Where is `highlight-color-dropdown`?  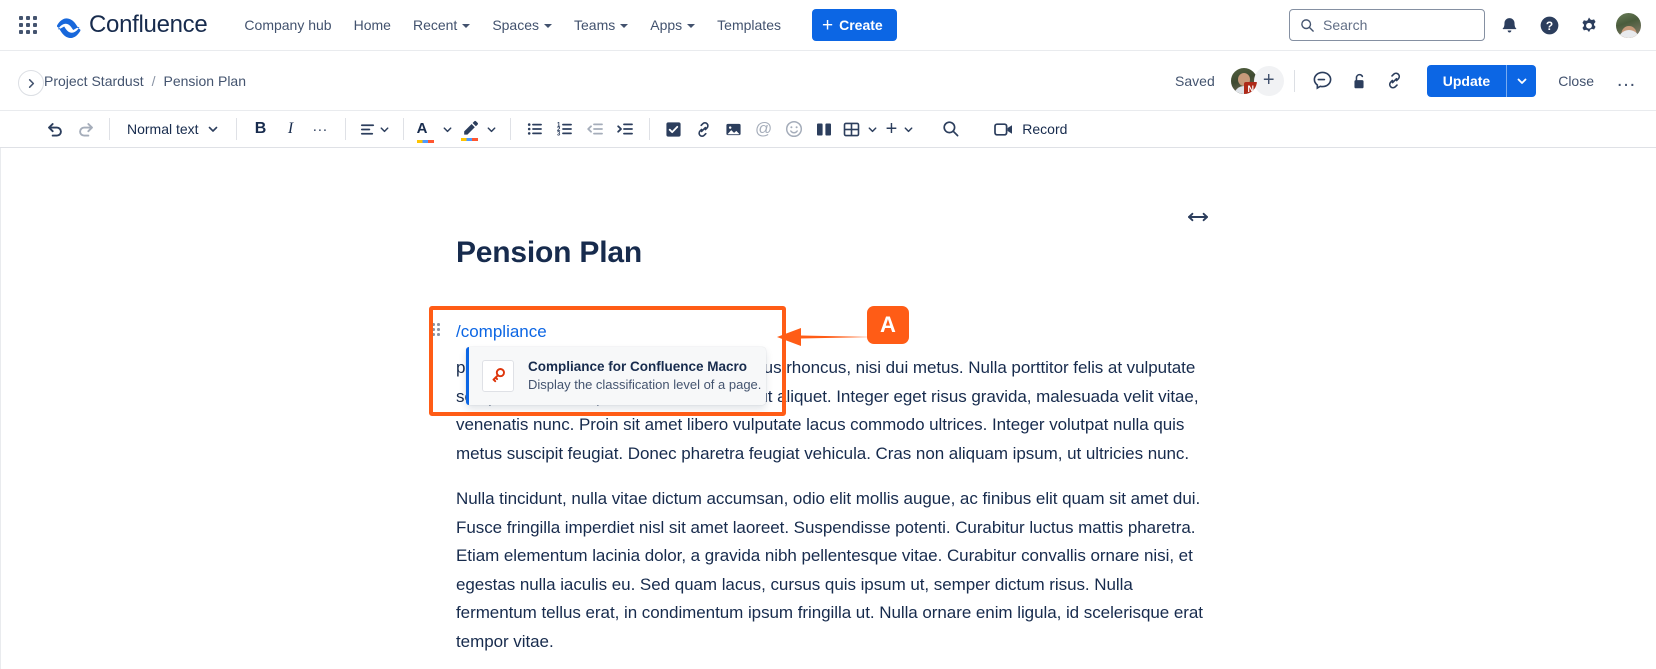 highlight-color-dropdown is located at coordinates (479, 129).